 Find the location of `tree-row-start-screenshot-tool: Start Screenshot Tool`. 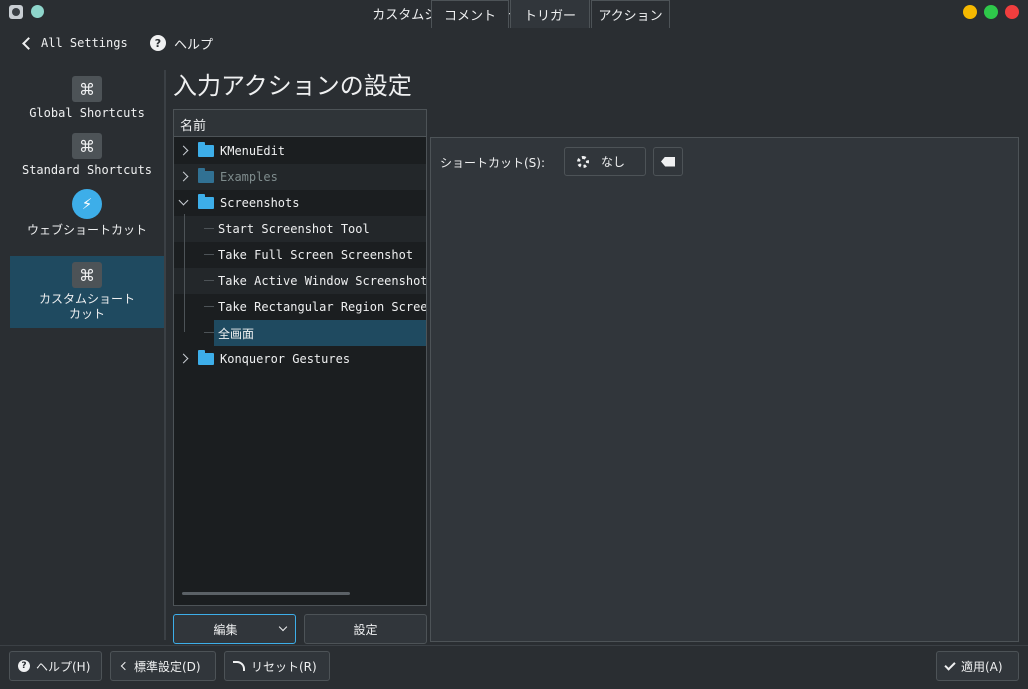

tree-row-start-screenshot-tool: Start Screenshot Tool is located at coordinates (300, 229).